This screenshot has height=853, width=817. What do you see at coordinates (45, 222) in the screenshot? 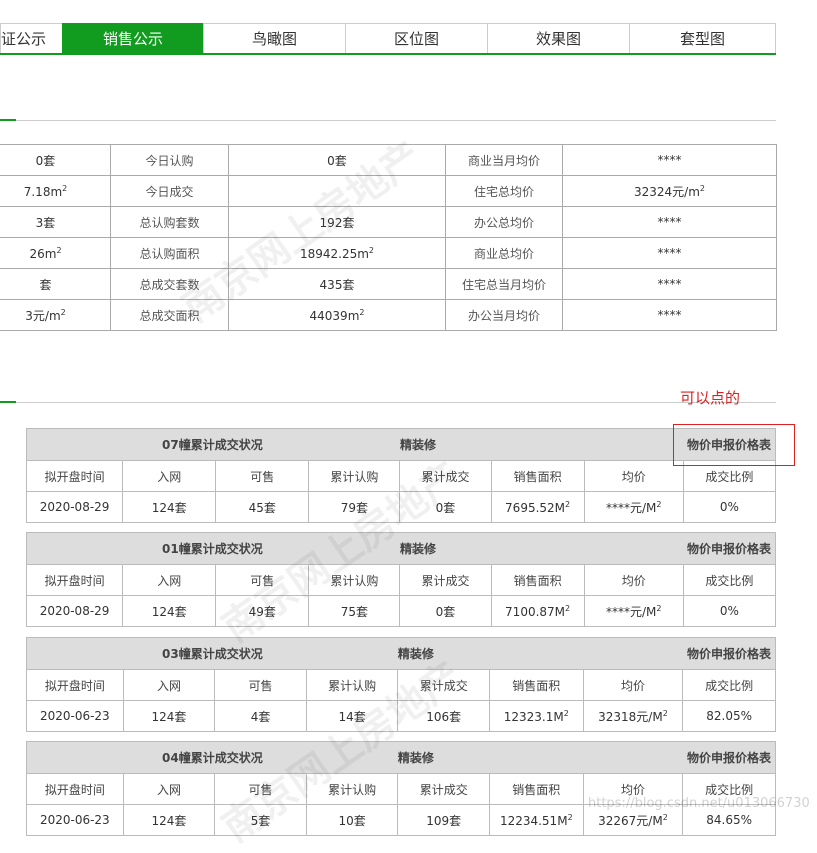
I see `summary-value-text: 3套` at bounding box center [45, 222].